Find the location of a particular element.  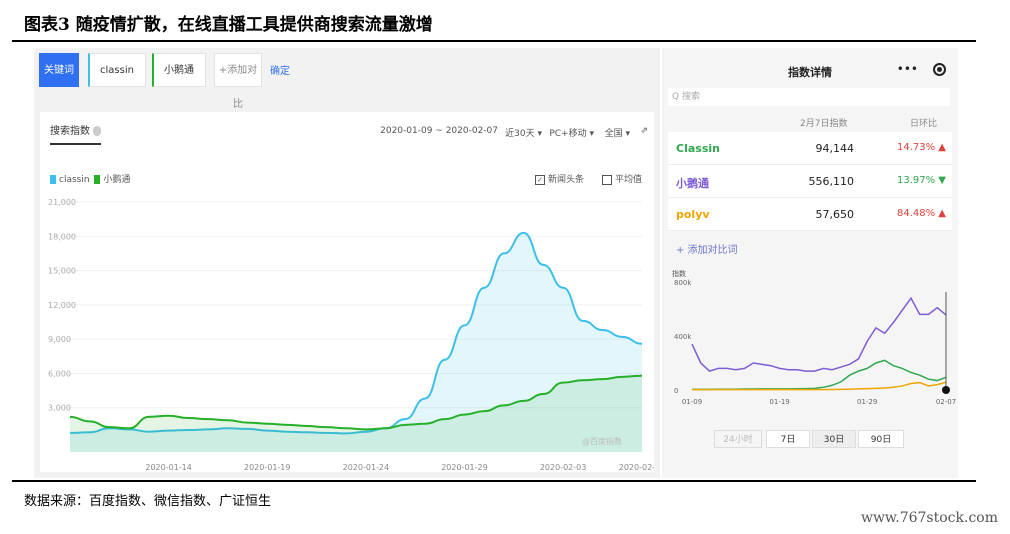

row-change: 14.73% ▲ is located at coordinates (907, 147).